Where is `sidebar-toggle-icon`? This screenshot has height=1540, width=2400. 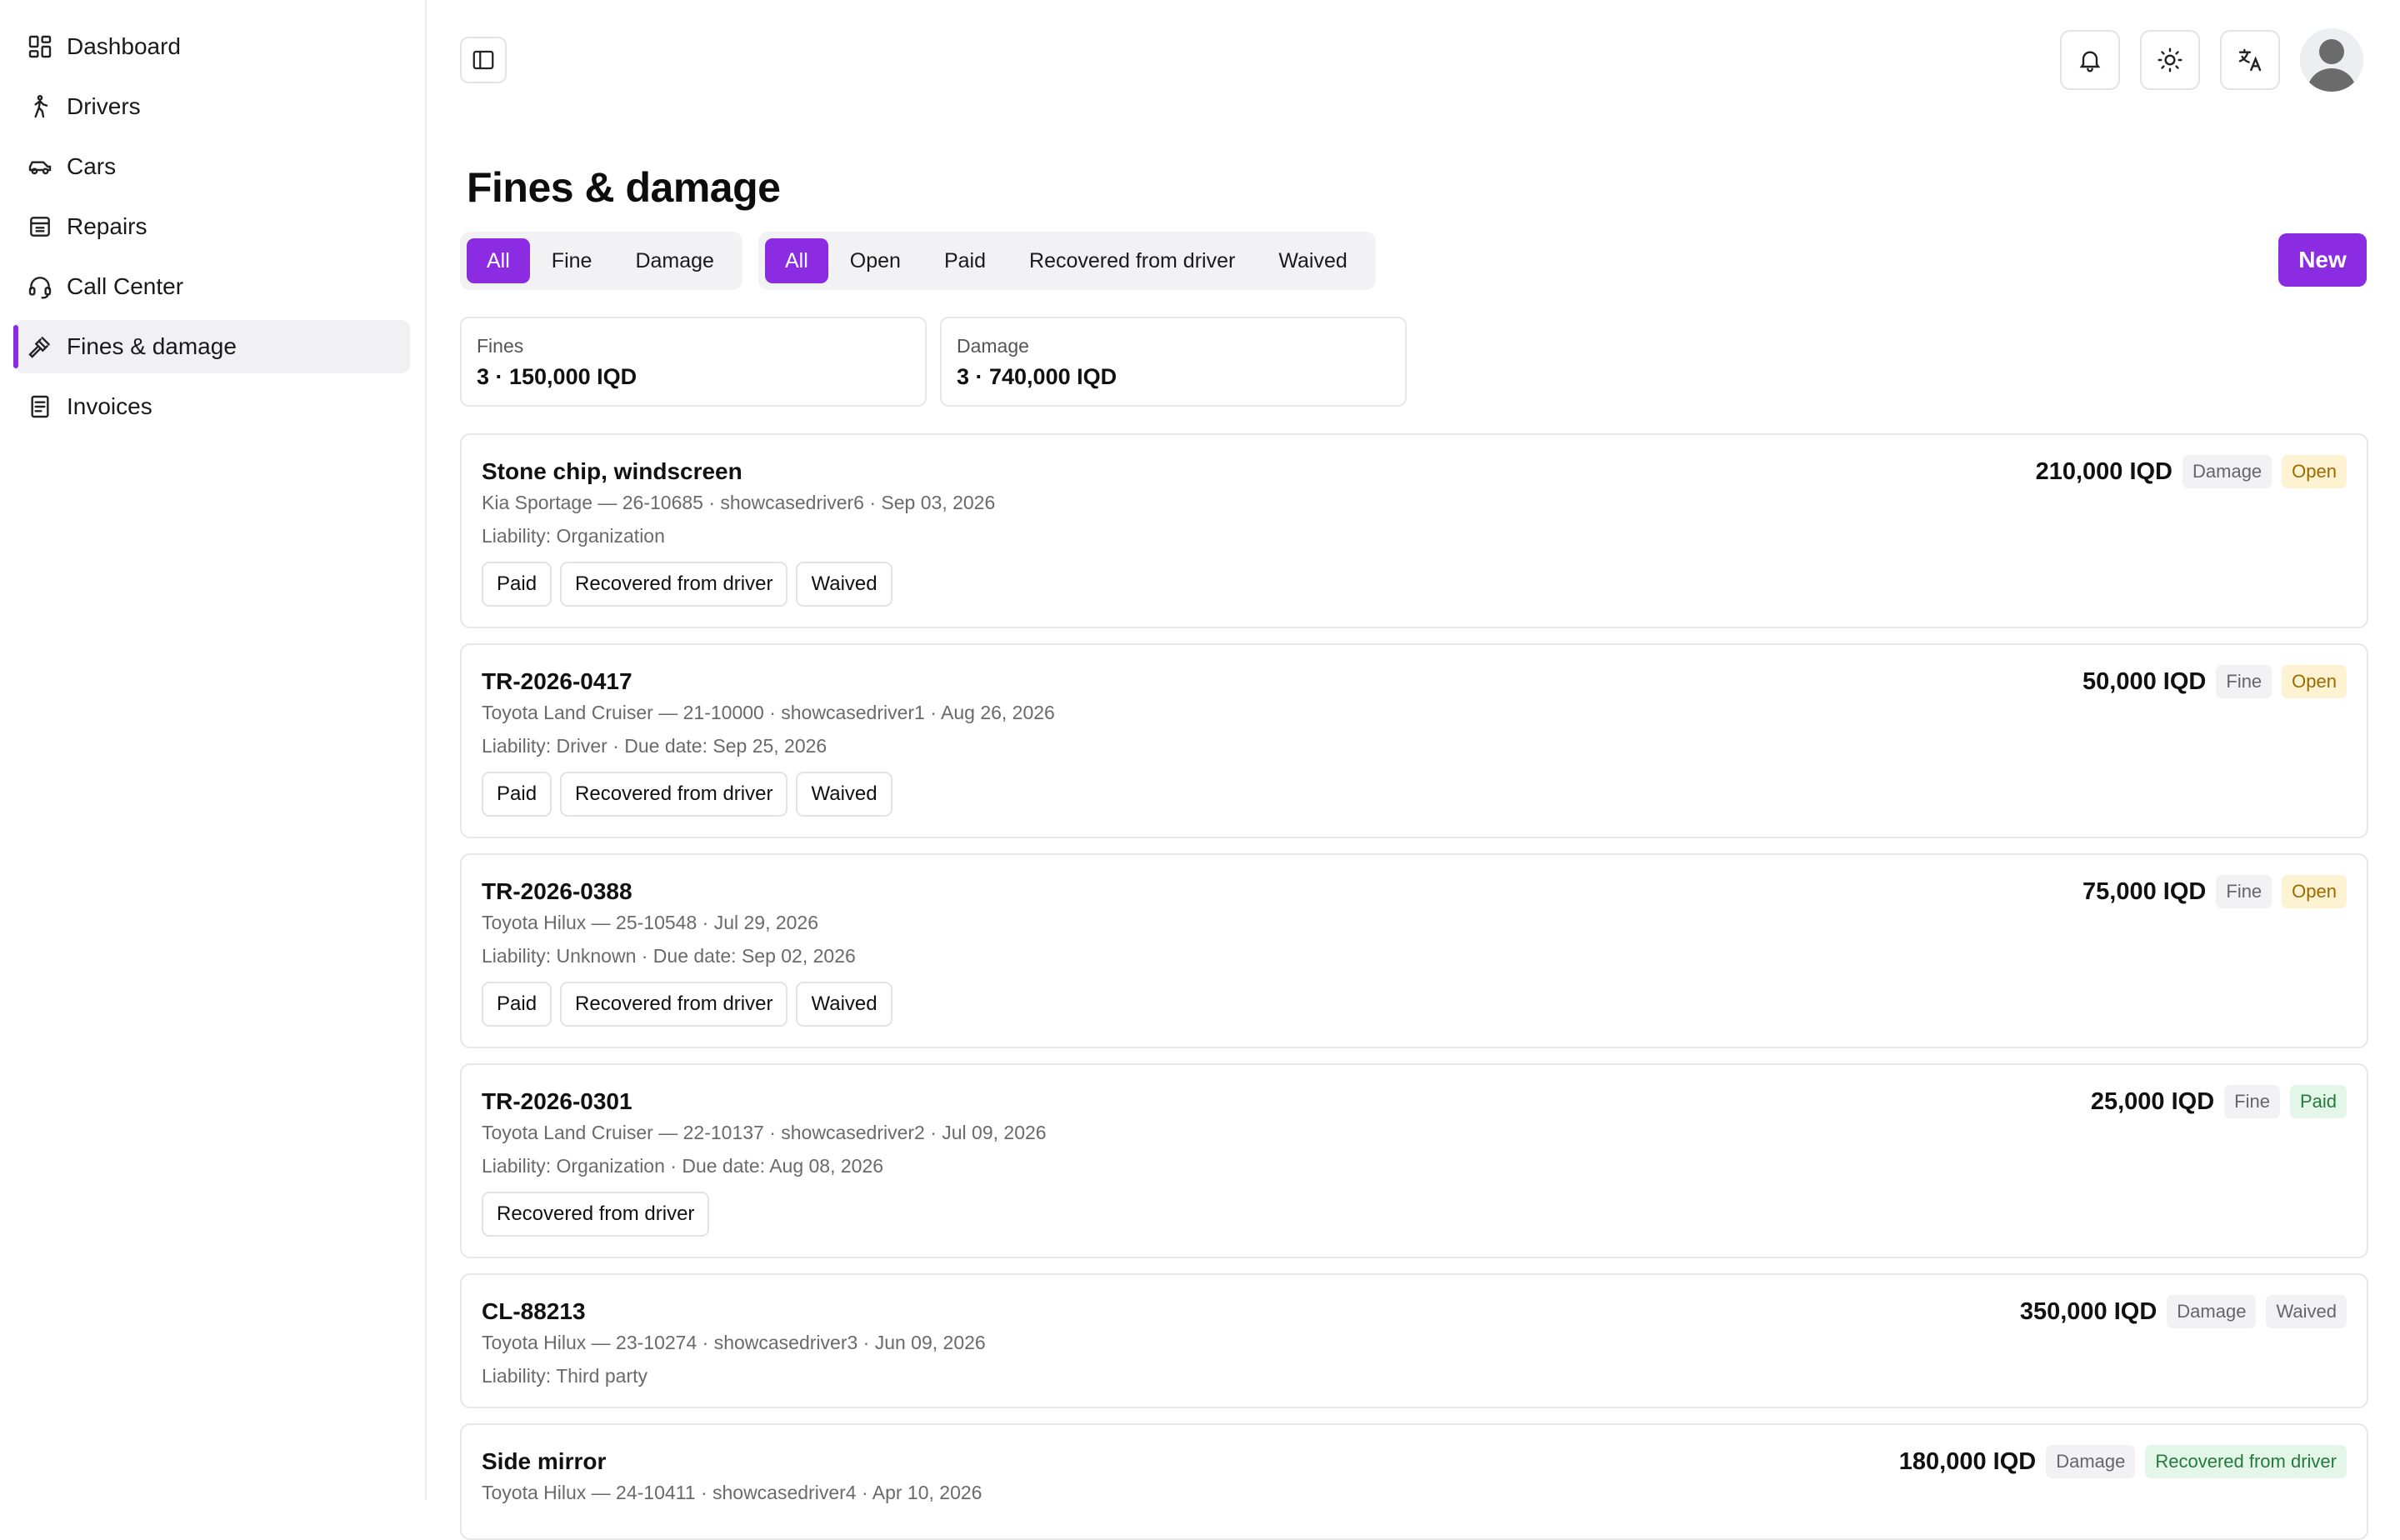 sidebar-toggle-icon is located at coordinates (483, 60).